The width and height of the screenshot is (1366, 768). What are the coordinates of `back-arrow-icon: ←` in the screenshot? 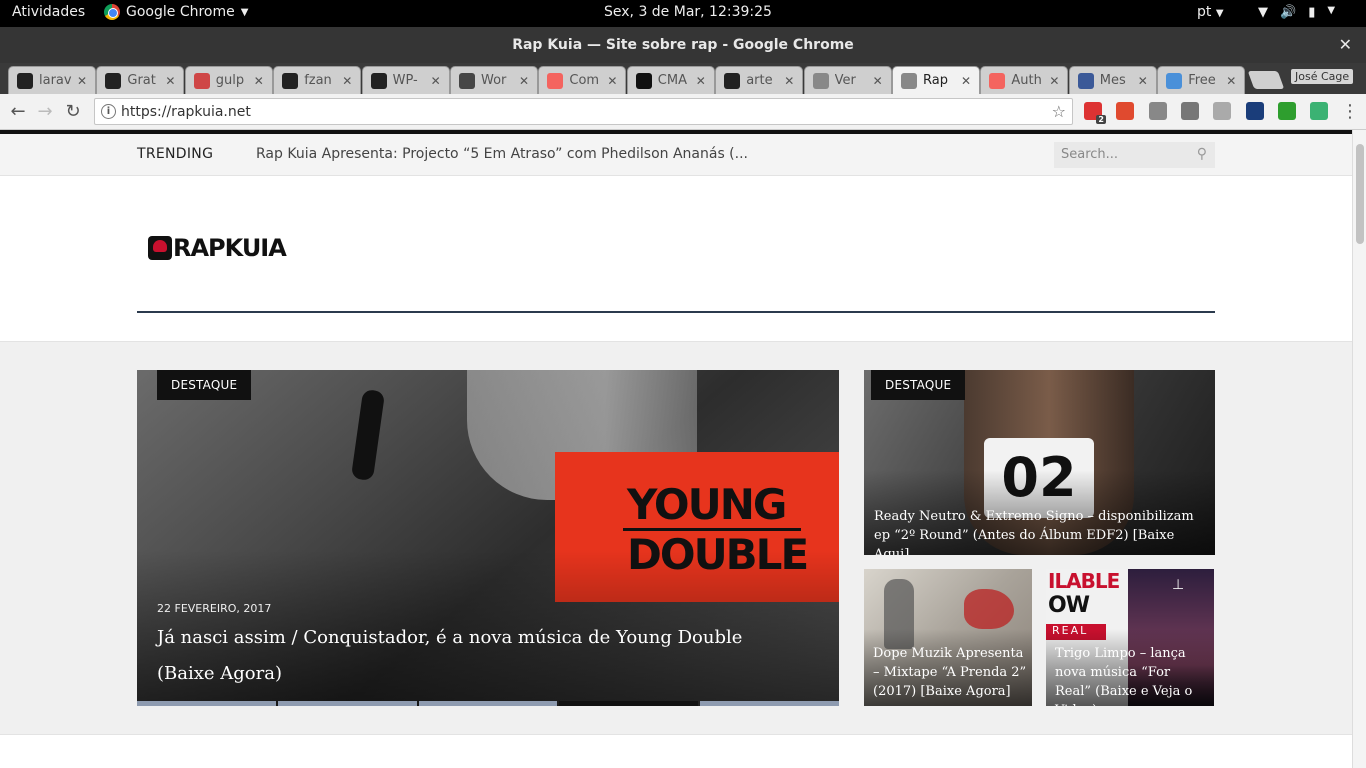 It's located at (18, 112).